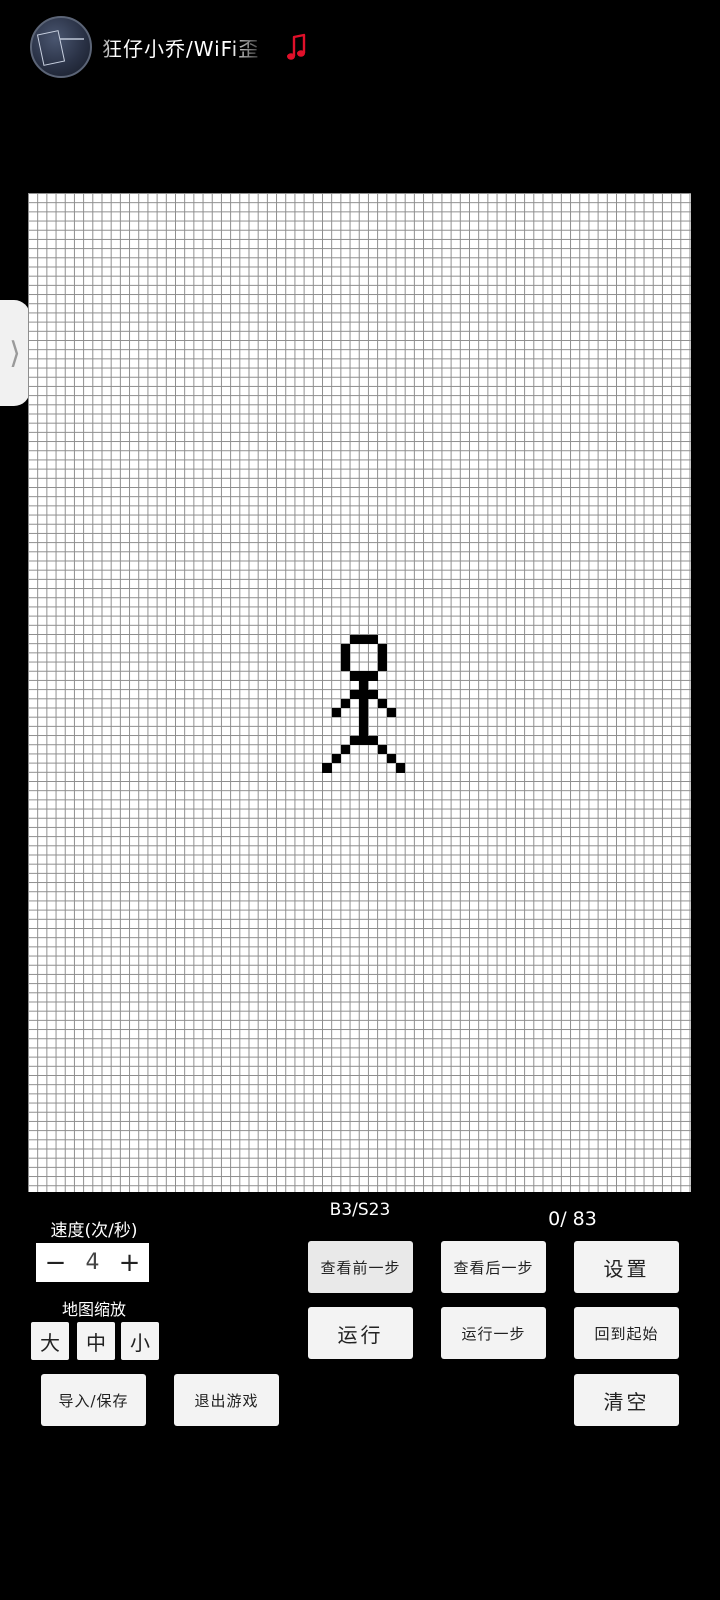 This screenshot has height=1600, width=720. Describe the element at coordinates (61, 47) in the screenshot. I see `album-cover` at that location.